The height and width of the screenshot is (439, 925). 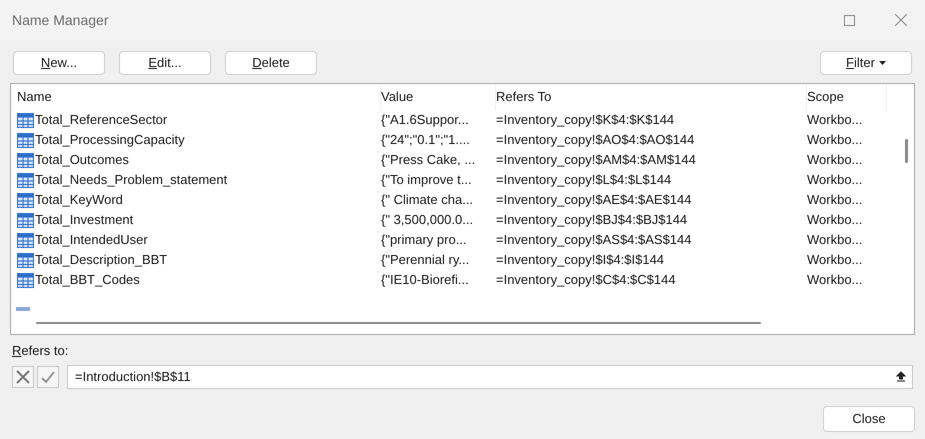 What do you see at coordinates (110, 140) in the screenshot?
I see `name-cell: Total_ProcessingCapacity` at bounding box center [110, 140].